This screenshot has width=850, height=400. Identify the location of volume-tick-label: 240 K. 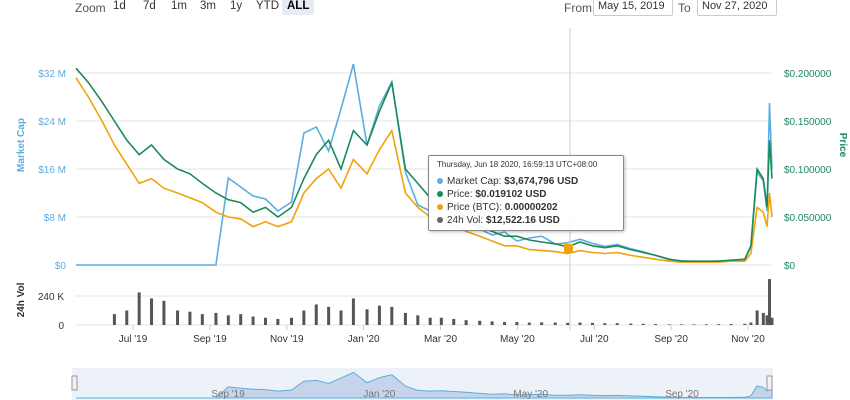
(51, 297).